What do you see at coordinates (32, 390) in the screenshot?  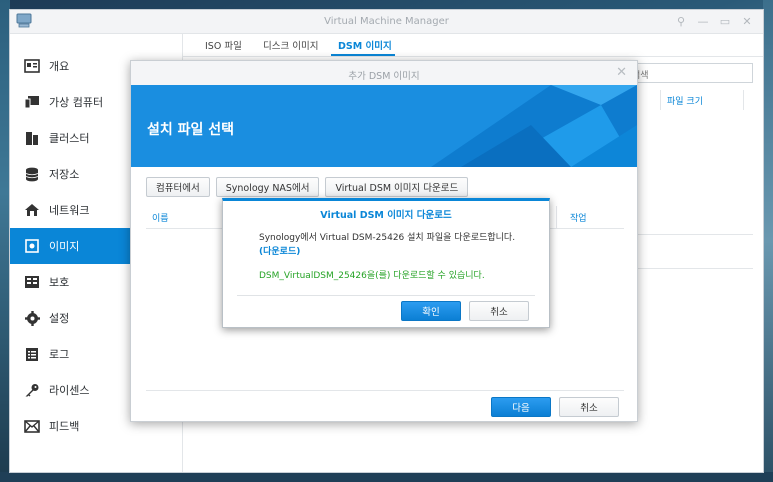 I see `license-key-icon` at bounding box center [32, 390].